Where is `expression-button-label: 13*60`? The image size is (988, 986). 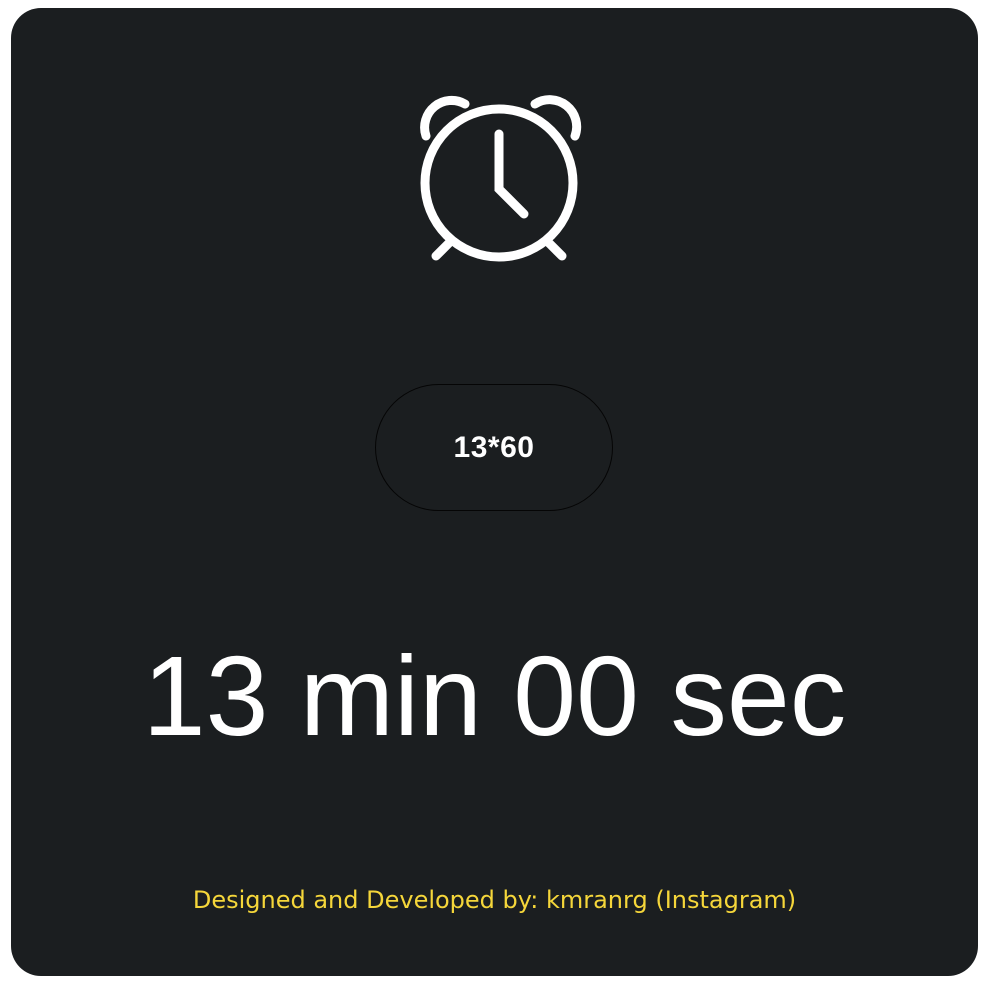
expression-button-label: 13*60 is located at coordinates (494, 447).